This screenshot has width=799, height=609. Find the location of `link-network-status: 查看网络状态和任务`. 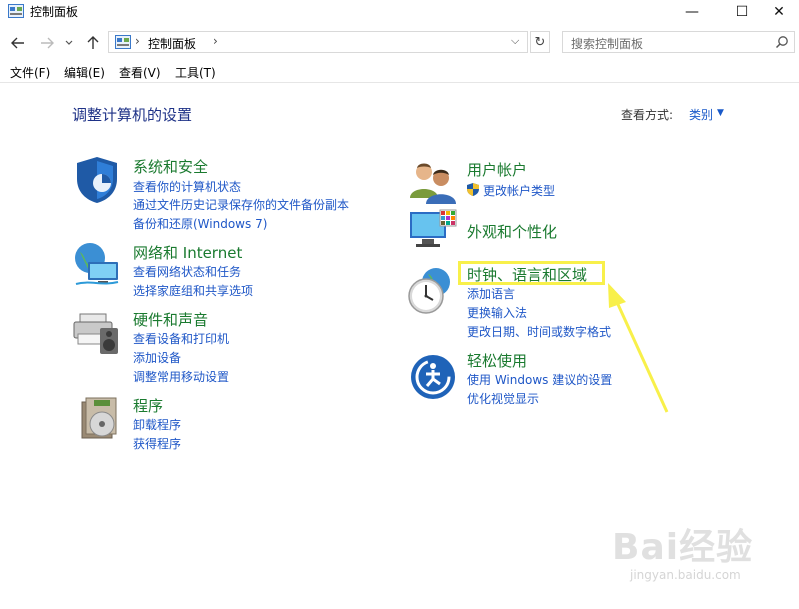

link-network-status: 查看网络状态和任务 is located at coordinates (187, 271).